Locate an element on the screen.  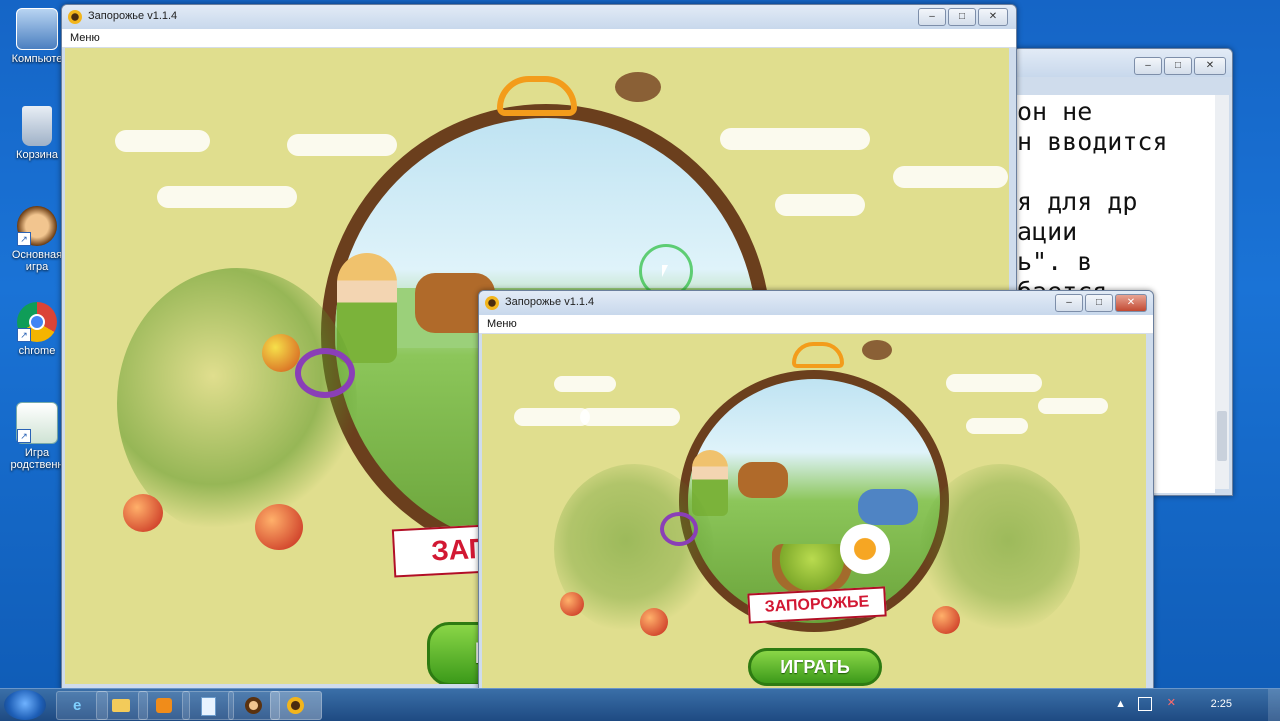
text-line: ь". в is located at coordinates (1055, 261).